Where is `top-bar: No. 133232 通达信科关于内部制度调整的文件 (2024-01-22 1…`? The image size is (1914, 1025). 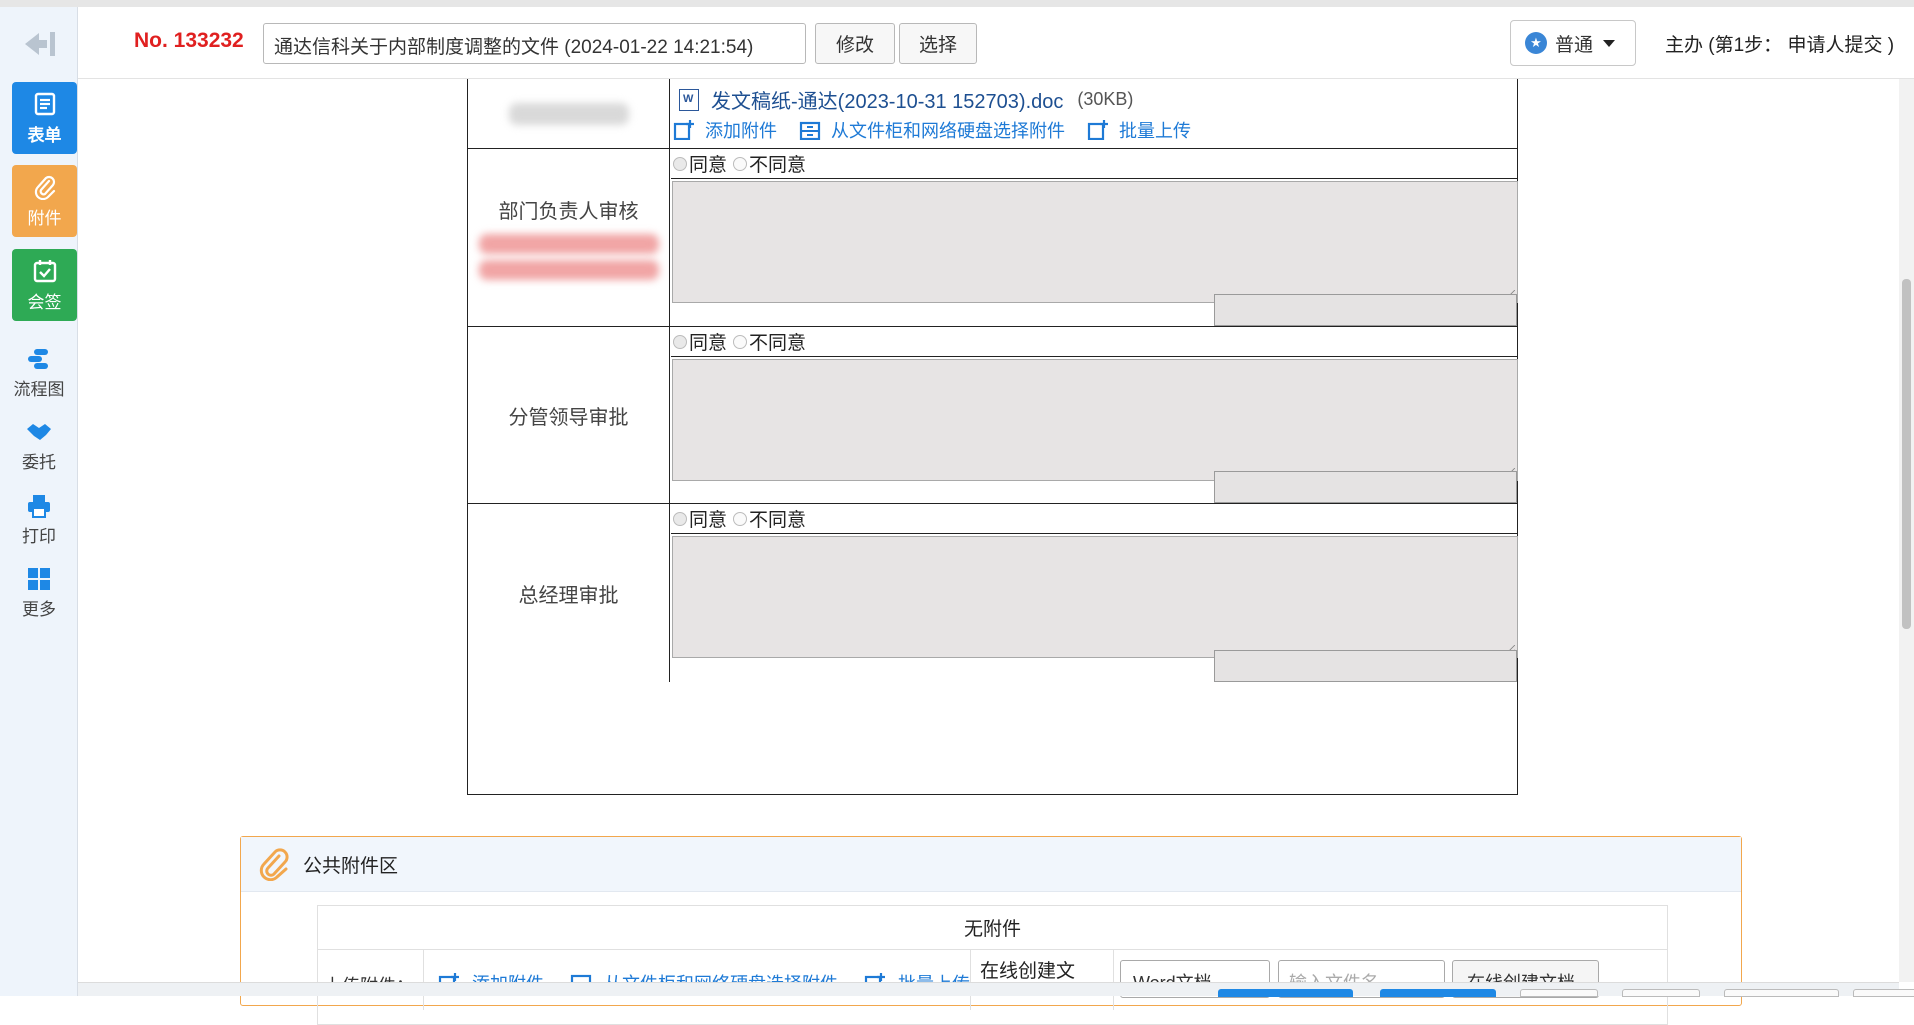
top-bar: No. 133232 通达信科关于内部制度调整的文件 (2024-01-22 1… is located at coordinates (996, 43).